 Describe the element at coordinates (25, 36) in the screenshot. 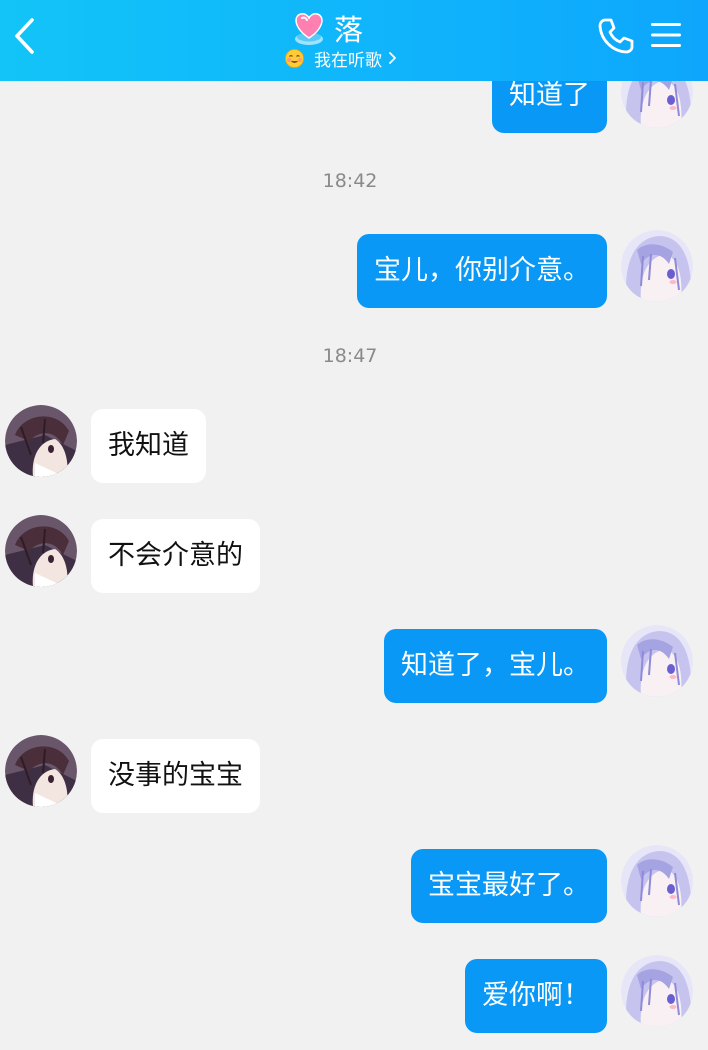

I see `back-chevron-icon` at that location.